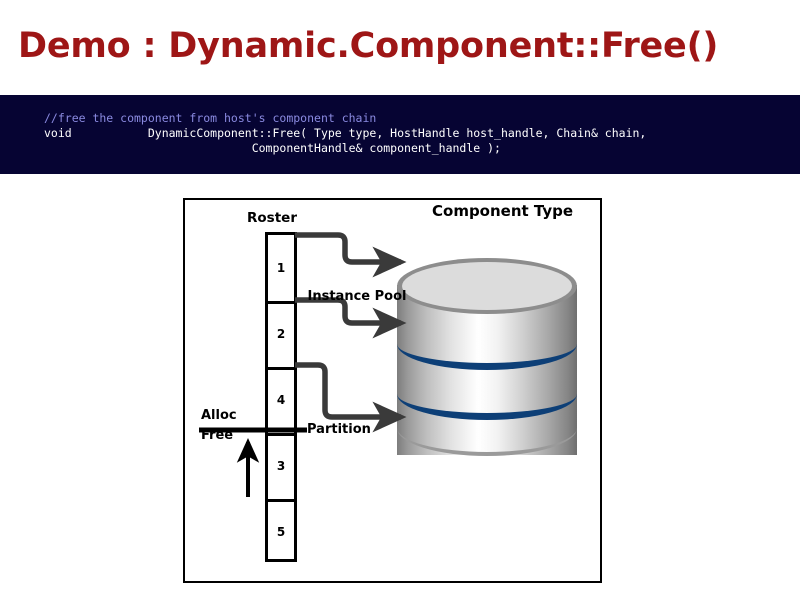 This screenshot has height=600, width=800. What do you see at coordinates (339, 429) in the screenshot?
I see `partition-label: Partition` at bounding box center [339, 429].